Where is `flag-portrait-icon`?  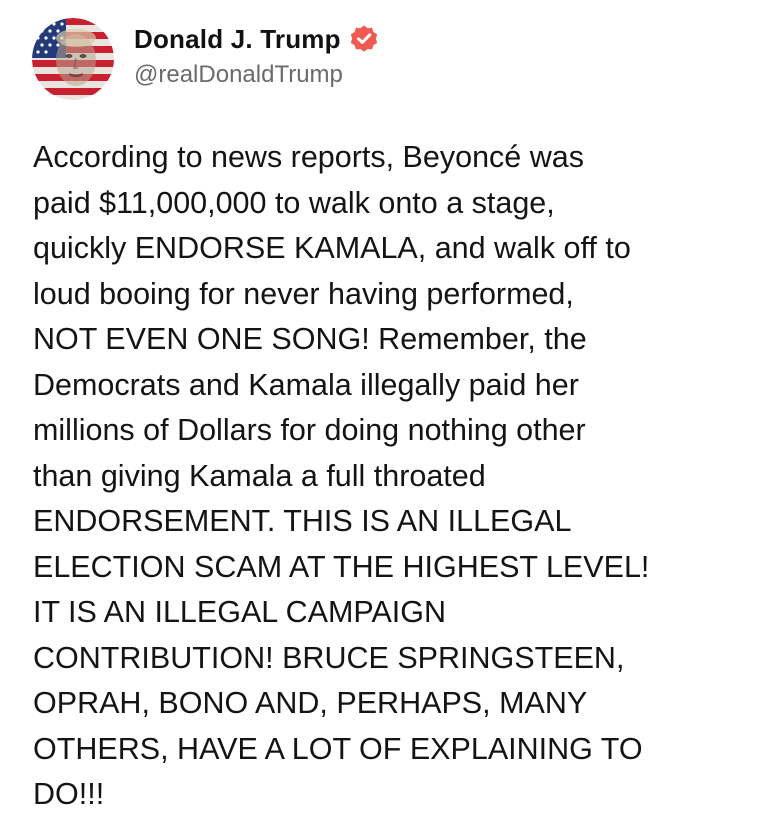
flag-portrait-icon is located at coordinates (73, 59).